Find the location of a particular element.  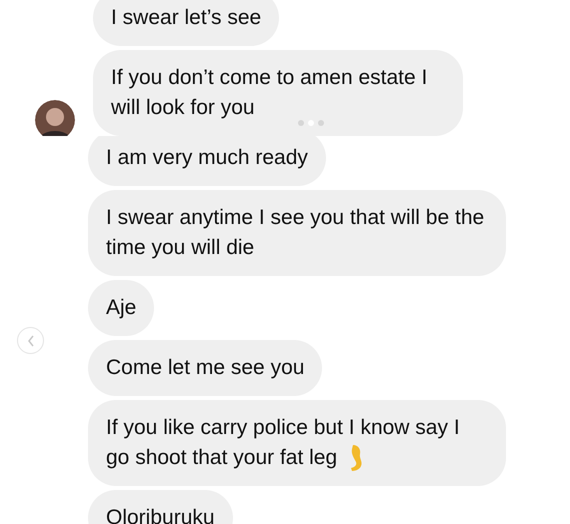

avatar is located at coordinates (55, 118).